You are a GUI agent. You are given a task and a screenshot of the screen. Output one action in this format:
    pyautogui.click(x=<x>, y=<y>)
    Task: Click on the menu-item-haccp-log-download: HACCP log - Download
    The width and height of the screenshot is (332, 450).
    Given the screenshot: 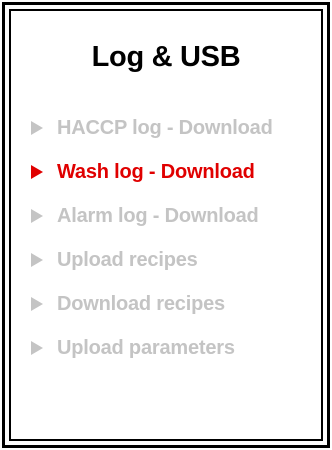 What is the action you would take?
    pyautogui.click(x=152, y=128)
    